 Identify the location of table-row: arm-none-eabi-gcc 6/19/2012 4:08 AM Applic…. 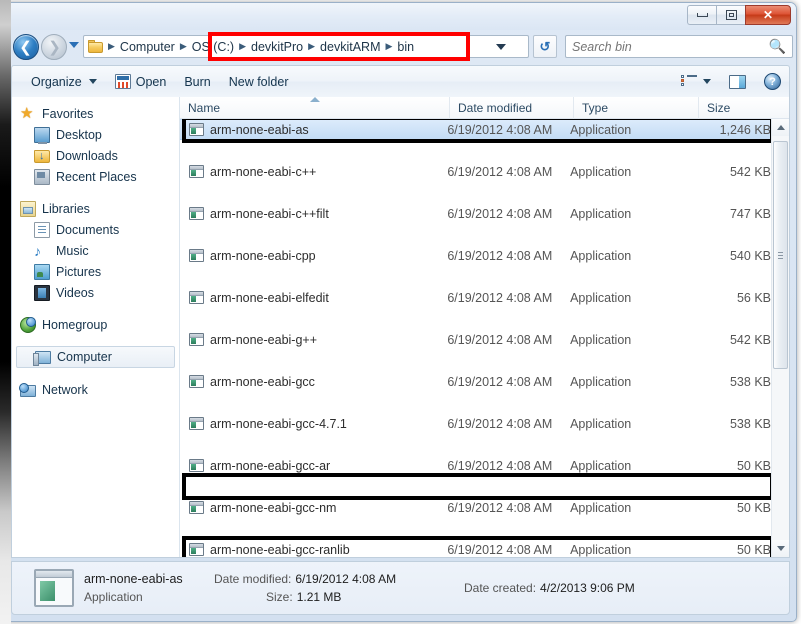
(475, 381).